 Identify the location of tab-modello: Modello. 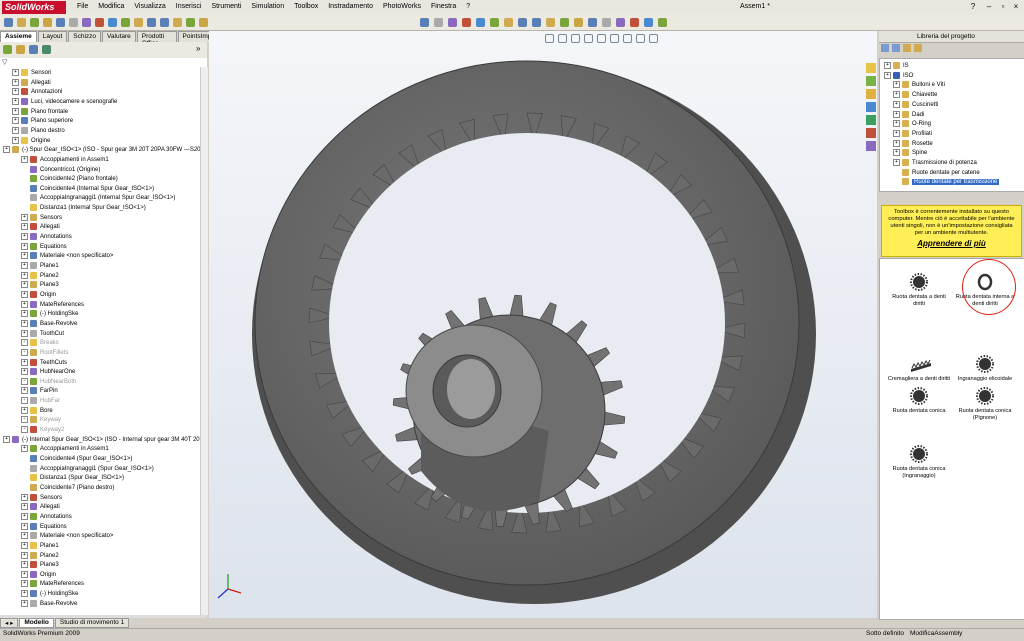
(36, 623).